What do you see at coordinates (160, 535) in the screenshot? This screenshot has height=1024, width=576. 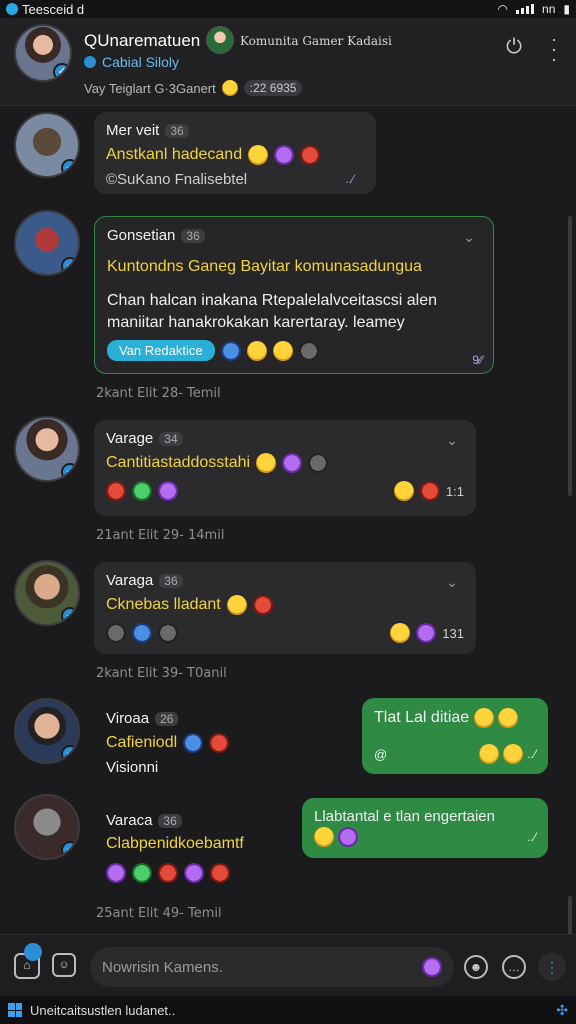 I see `message-timestamp: 21ant Elit 29- 14mil` at bounding box center [160, 535].